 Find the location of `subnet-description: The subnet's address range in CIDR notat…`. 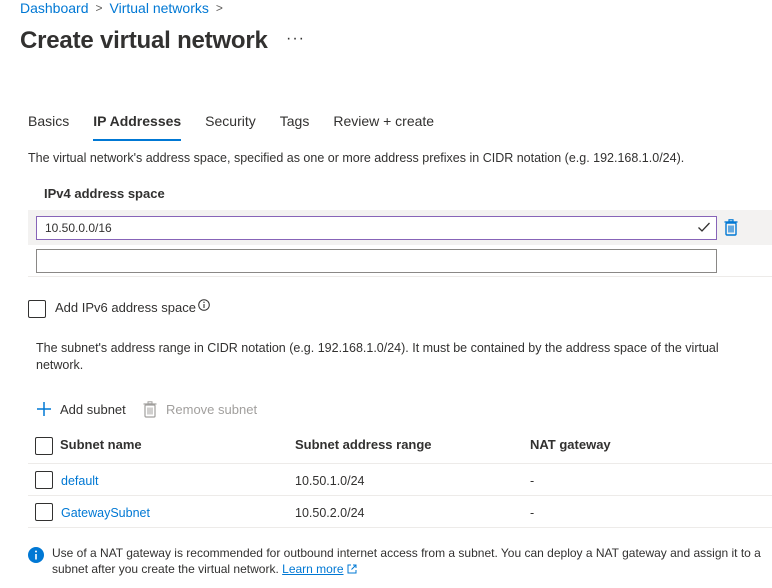

subnet-description: The subnet's address range in CIDR notat… is located at coordinates (377, 356).